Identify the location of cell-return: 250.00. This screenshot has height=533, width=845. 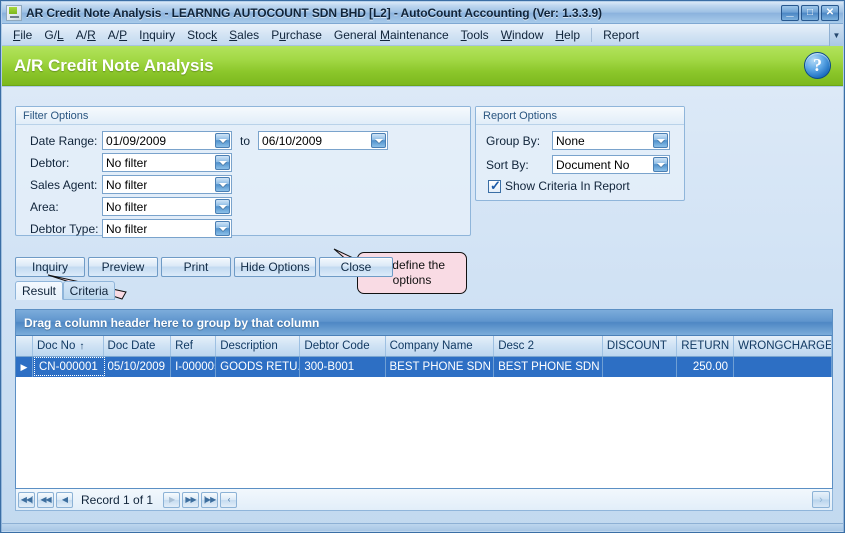
(706, 367).